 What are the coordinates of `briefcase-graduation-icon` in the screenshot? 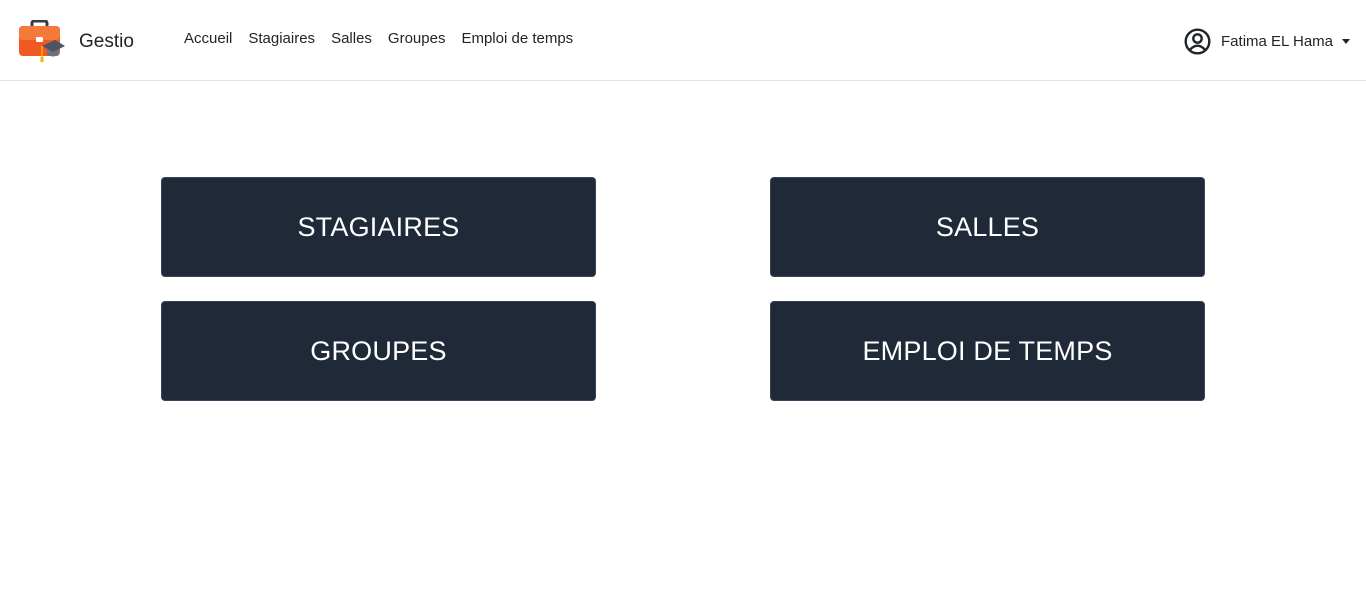 It's located at (42, 41).